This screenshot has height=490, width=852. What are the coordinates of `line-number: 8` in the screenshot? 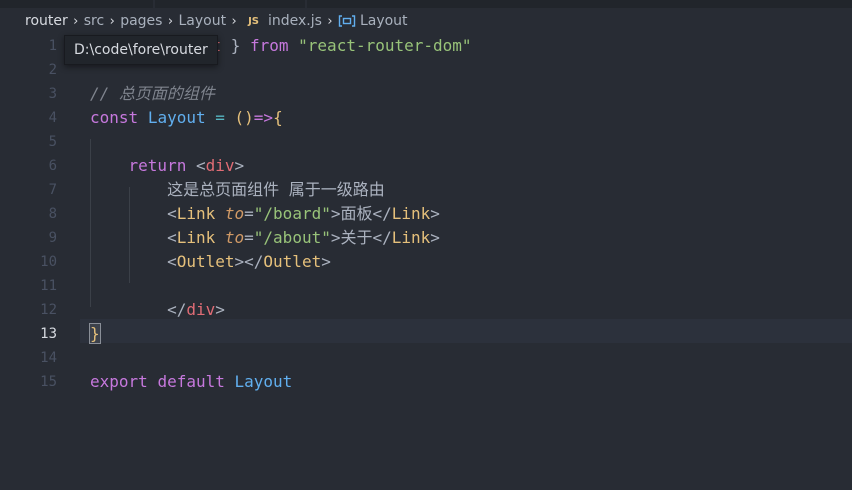 It's located at (52, 214).